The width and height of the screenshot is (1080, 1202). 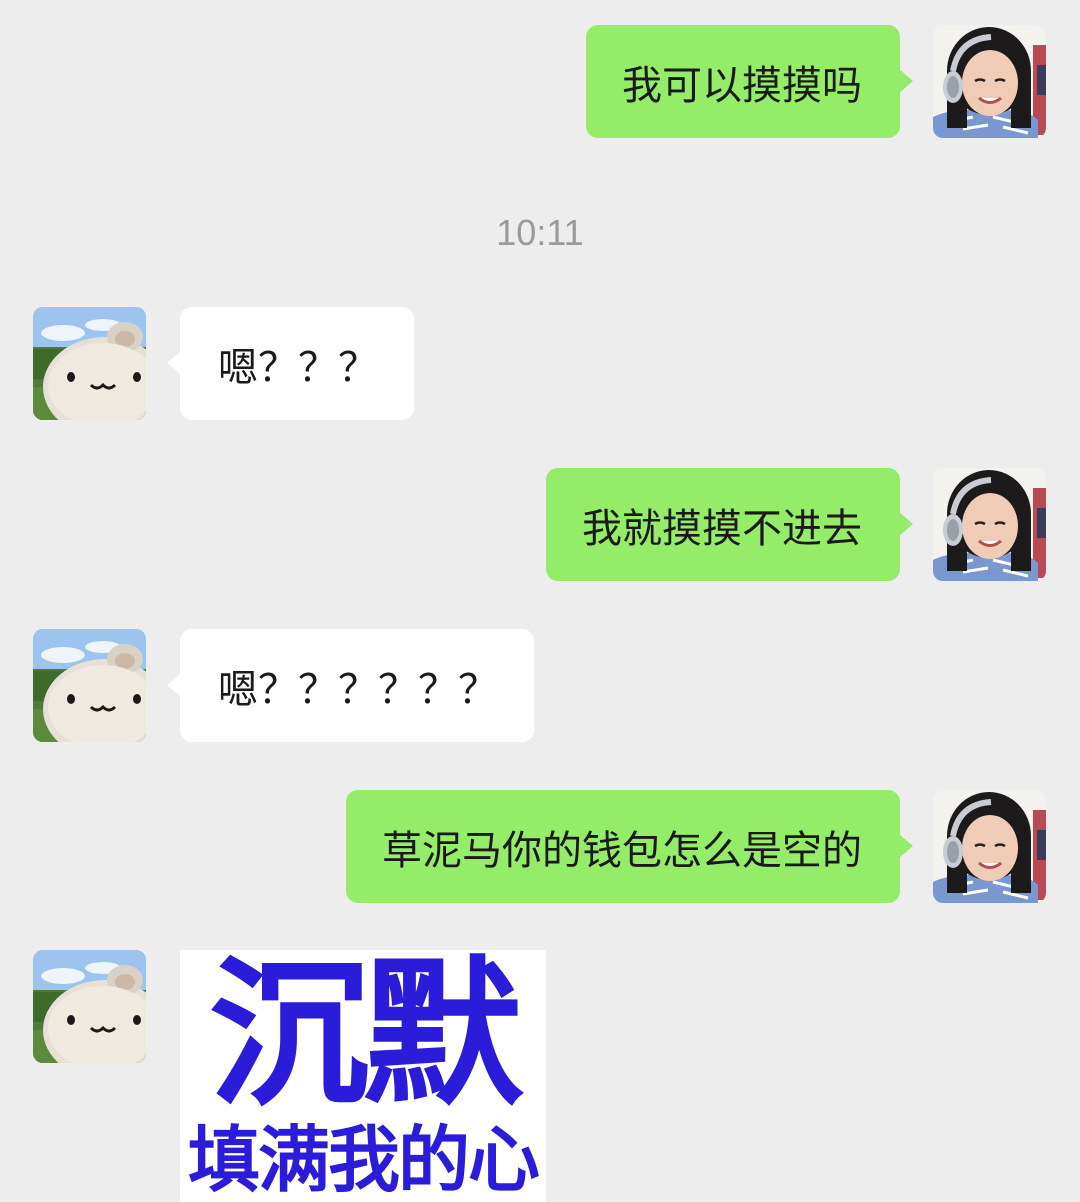 I want to click on timestamp: 10:11, so click(x=540, y=232).